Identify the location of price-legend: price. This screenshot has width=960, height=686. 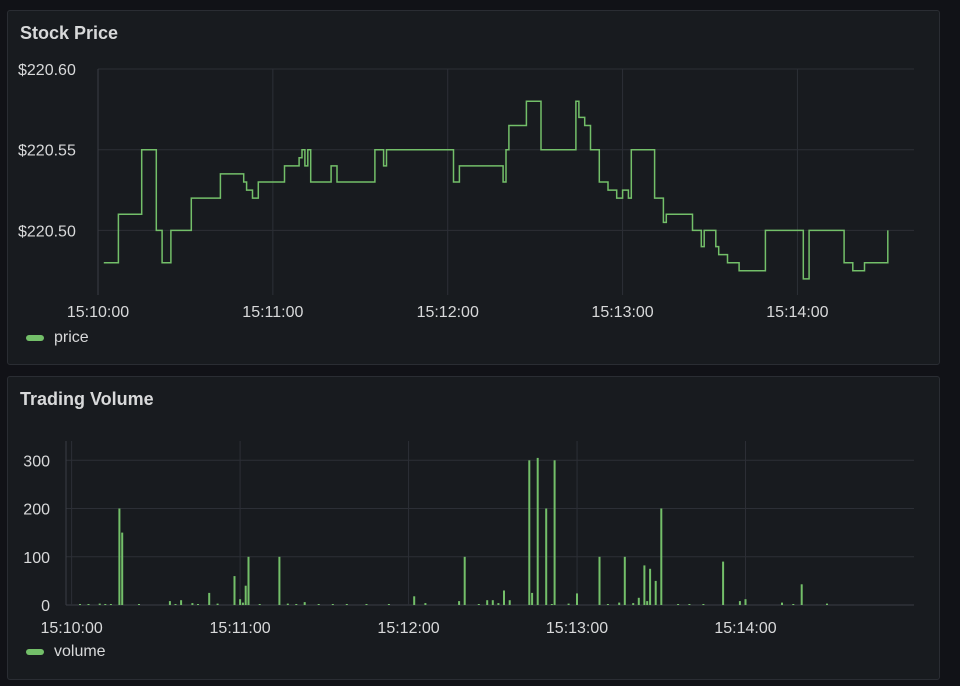
(57, 338).